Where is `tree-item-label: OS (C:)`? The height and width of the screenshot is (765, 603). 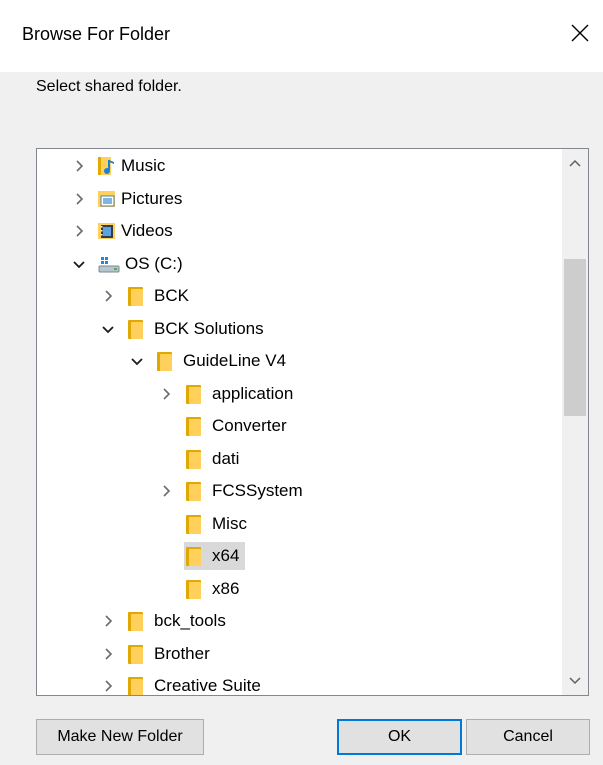
tree-item-label: OS (C:) is located at coordinates (154, 263).